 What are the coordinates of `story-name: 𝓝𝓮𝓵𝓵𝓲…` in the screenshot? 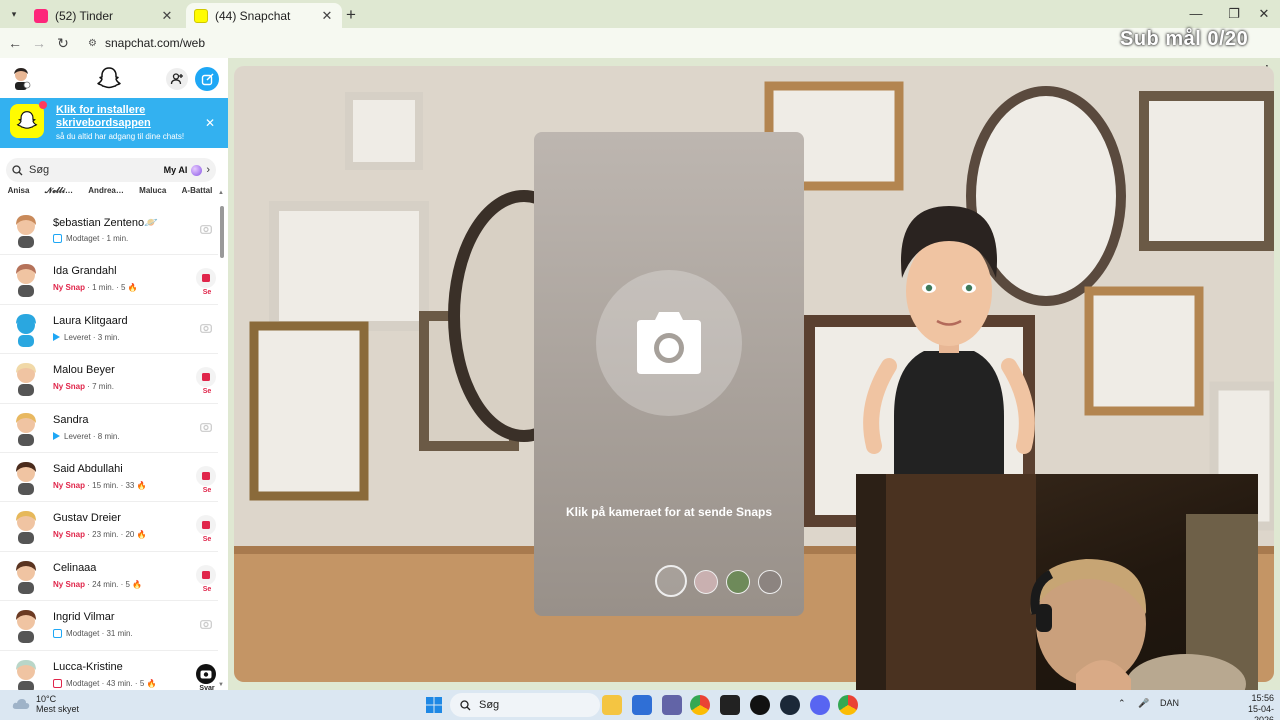 It's located at (59, 193).